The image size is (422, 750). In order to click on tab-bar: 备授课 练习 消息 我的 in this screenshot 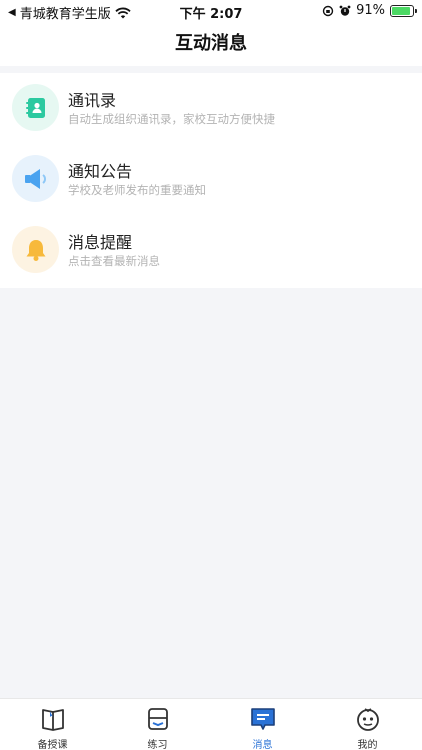, I will do `click(211, 724)`.